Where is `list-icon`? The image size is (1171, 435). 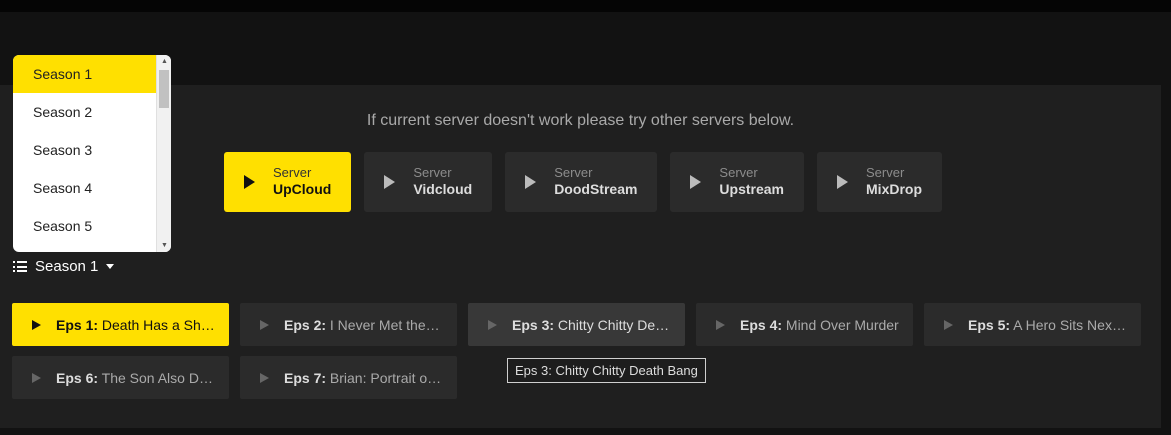
list-icon is located at coordinates (20, 266).